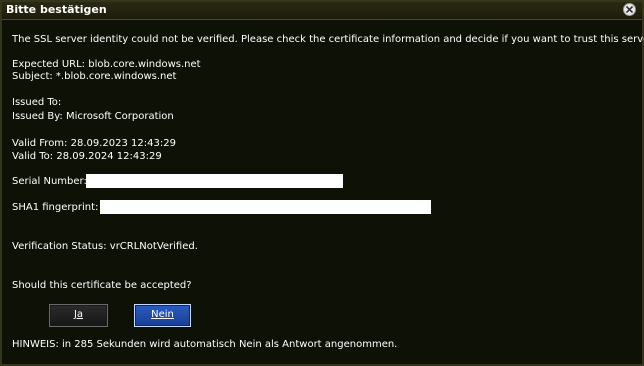  I want to click on dialog-title: Bitte bestätigen, so click(56, 9).